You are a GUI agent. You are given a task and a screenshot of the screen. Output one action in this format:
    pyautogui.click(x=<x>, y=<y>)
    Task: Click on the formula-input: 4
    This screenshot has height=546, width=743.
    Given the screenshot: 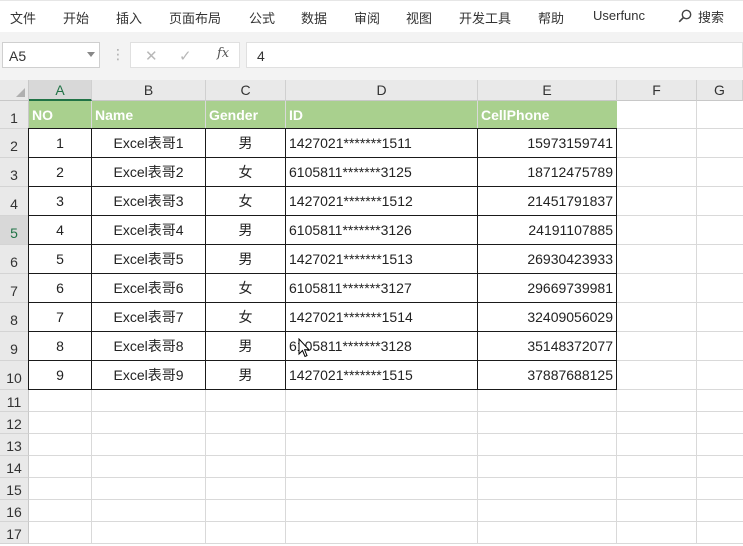 What is the action you would take?
    pyautogui.click(x=494, y=55)
    